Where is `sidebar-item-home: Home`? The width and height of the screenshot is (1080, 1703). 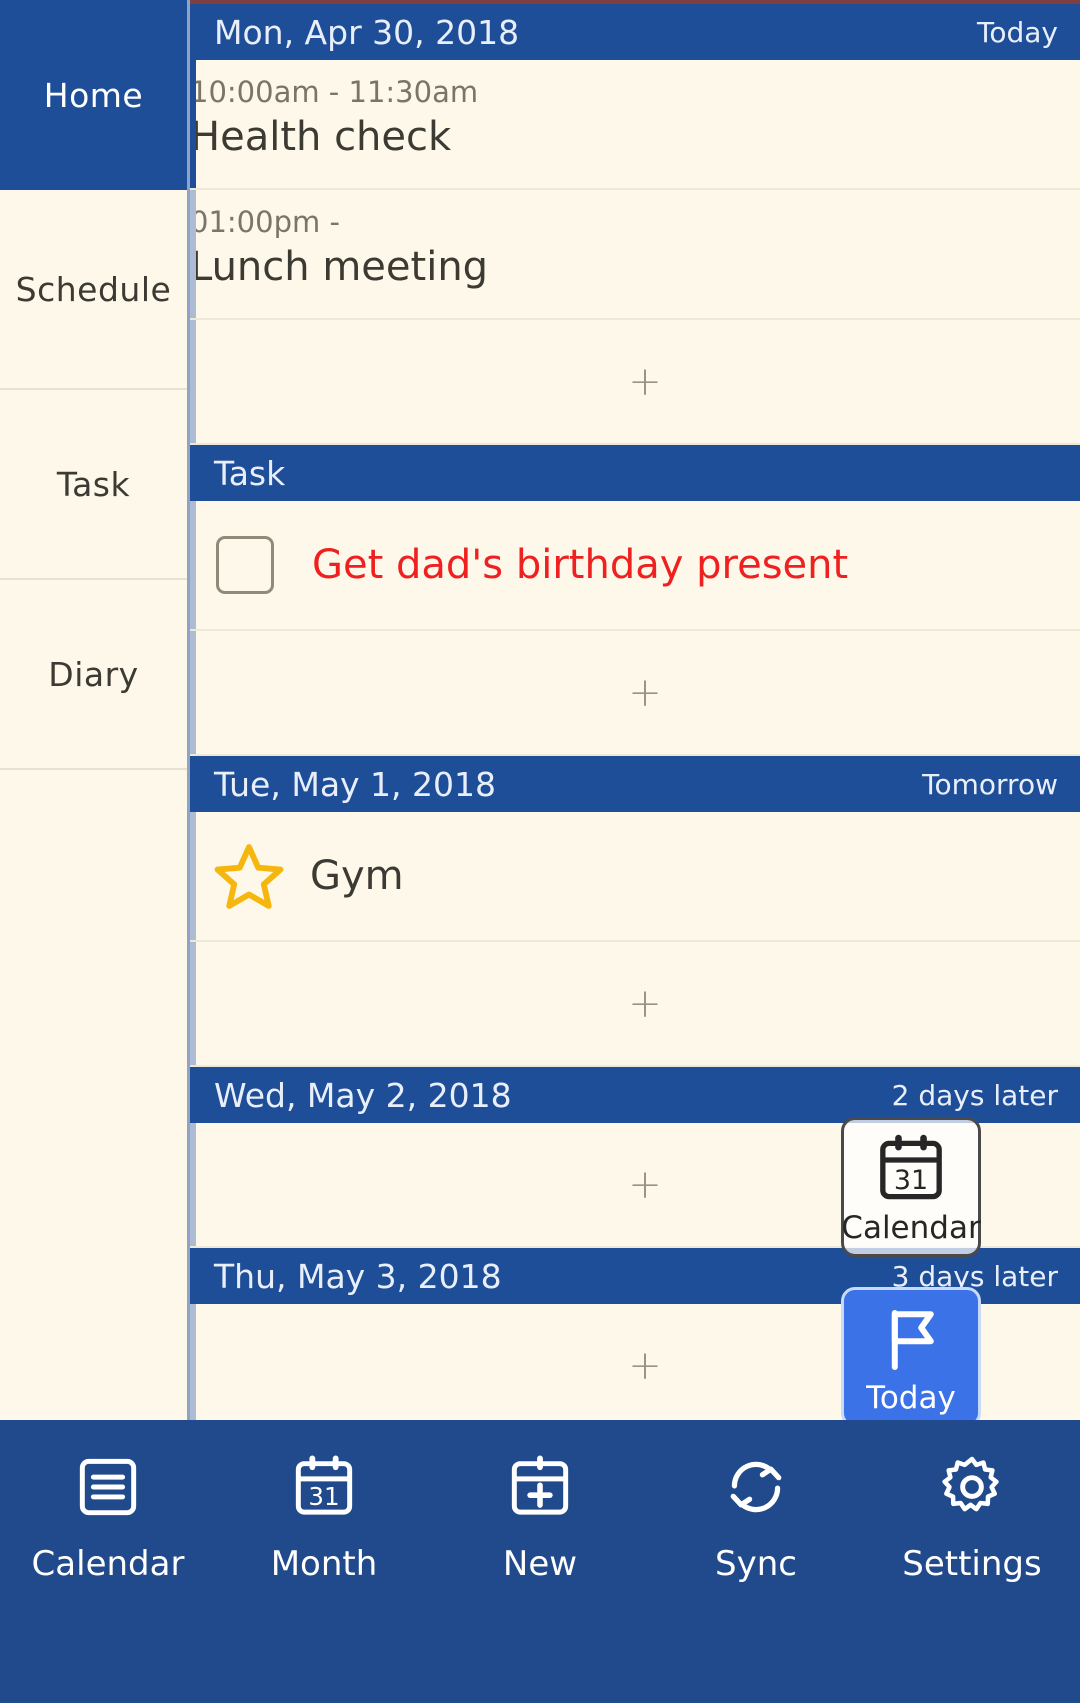
sidebar-item-home: Home is located at coordinates (93, 95).